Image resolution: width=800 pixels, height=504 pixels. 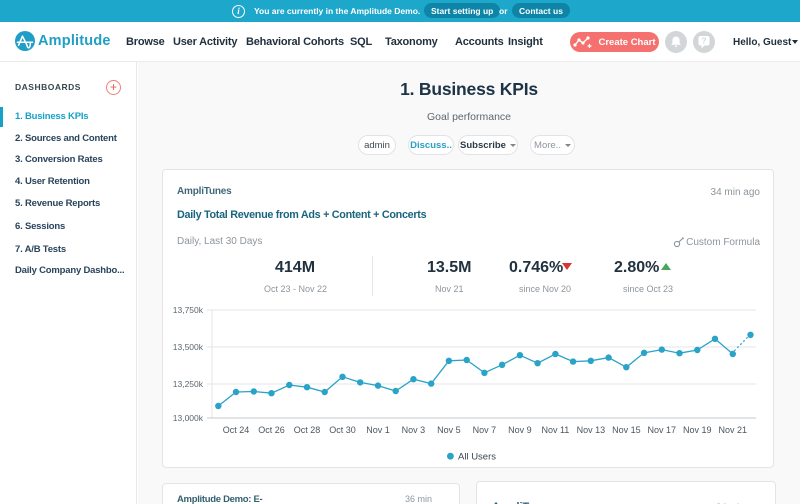 I want to click on svg-text: Nov 1, so click(x=378, y=430).